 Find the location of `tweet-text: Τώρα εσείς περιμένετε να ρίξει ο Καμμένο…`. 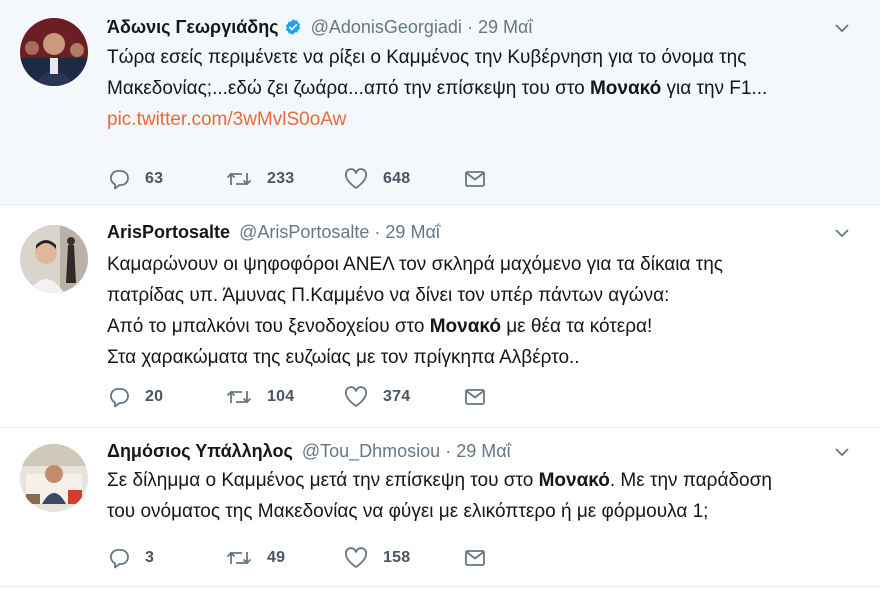

tweet-text: Τώρα εσείς περιμένετε να ρίξει ο Καμμένο… is located at coordinates (478, 88).